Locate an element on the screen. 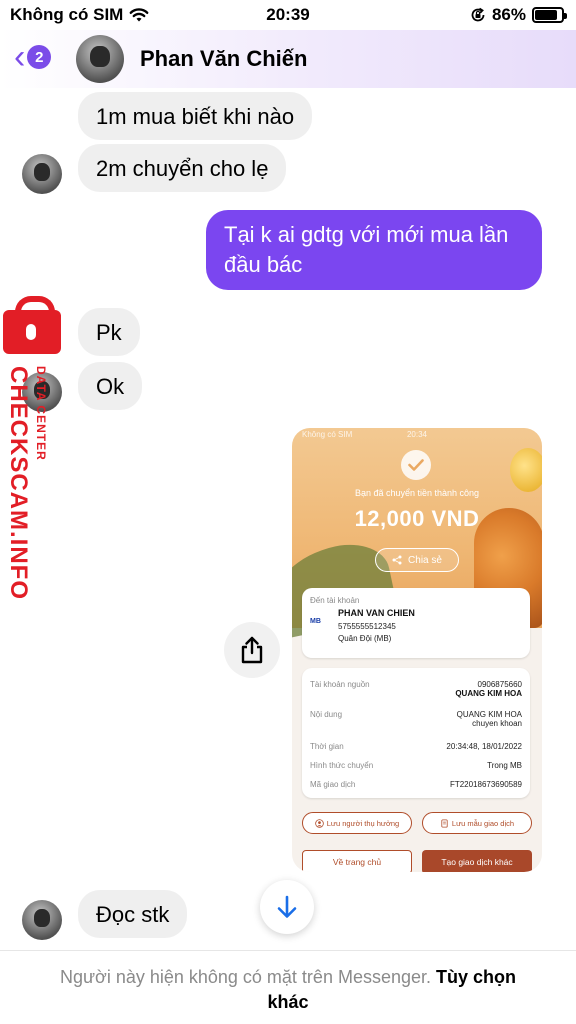  unread-badge: 2 is located at coordinates (39, 57).